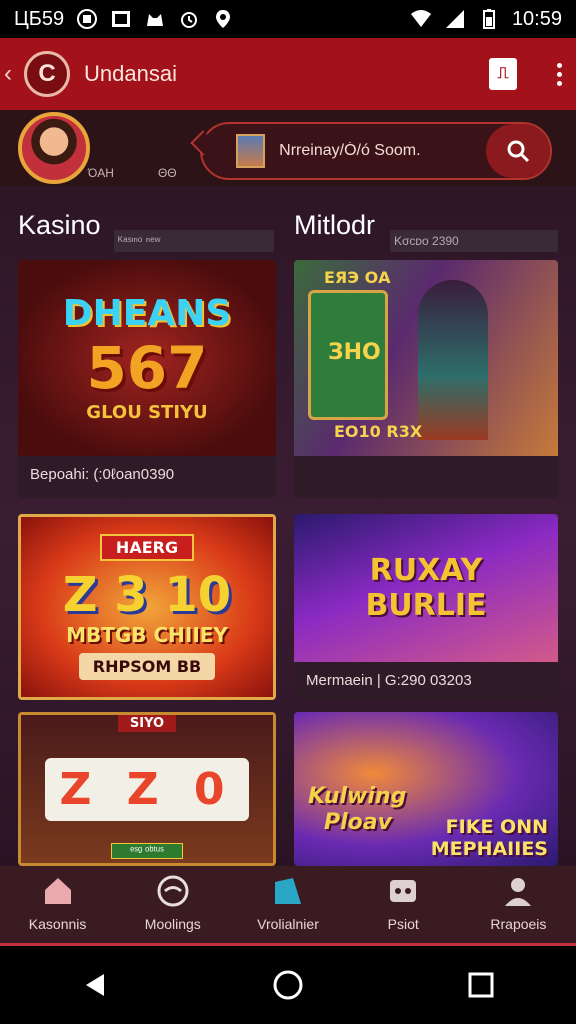 Image resolution: width=576 pixels, height=1024 pixels. What do you see at coordinates (358, 822) in the screenshot?
I see `card-line2: Ploav` at bounding box center [358, 822].